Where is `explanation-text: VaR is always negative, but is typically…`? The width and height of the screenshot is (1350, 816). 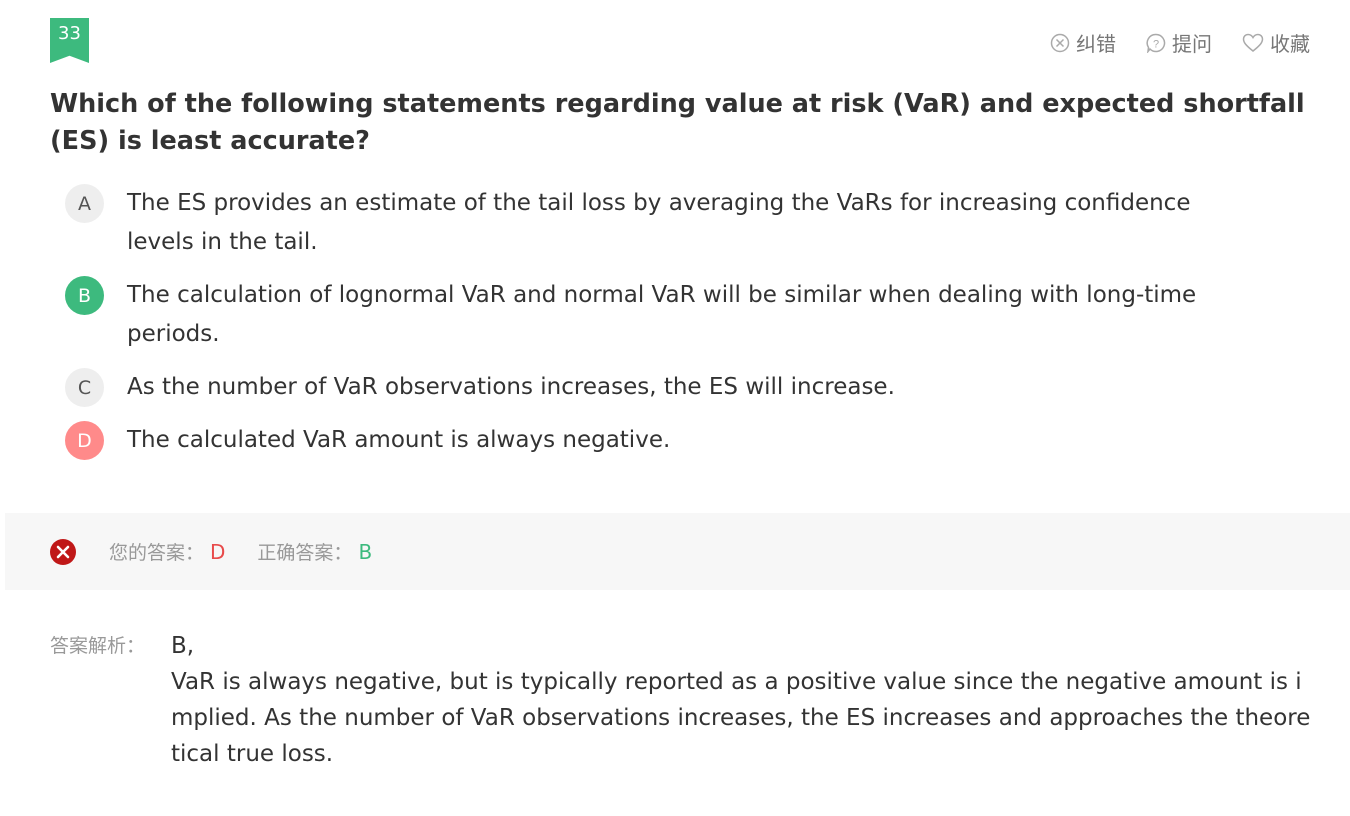 explanation-text: VaR is always negative, but is typically… is located at coordinates (741, 718).